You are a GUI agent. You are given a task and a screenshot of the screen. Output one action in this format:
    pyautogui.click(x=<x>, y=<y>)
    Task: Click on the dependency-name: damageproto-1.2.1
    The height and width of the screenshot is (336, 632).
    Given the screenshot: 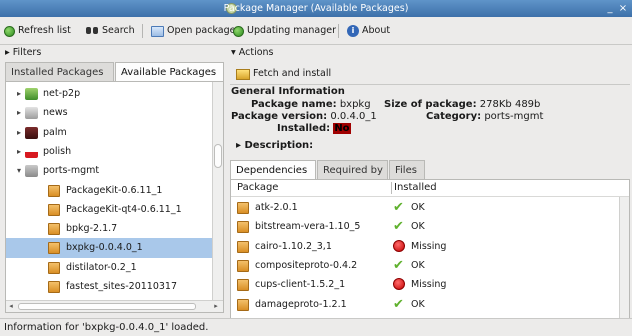 What is the action you would take?
    pyautogui.click(x=301, y=304)
    